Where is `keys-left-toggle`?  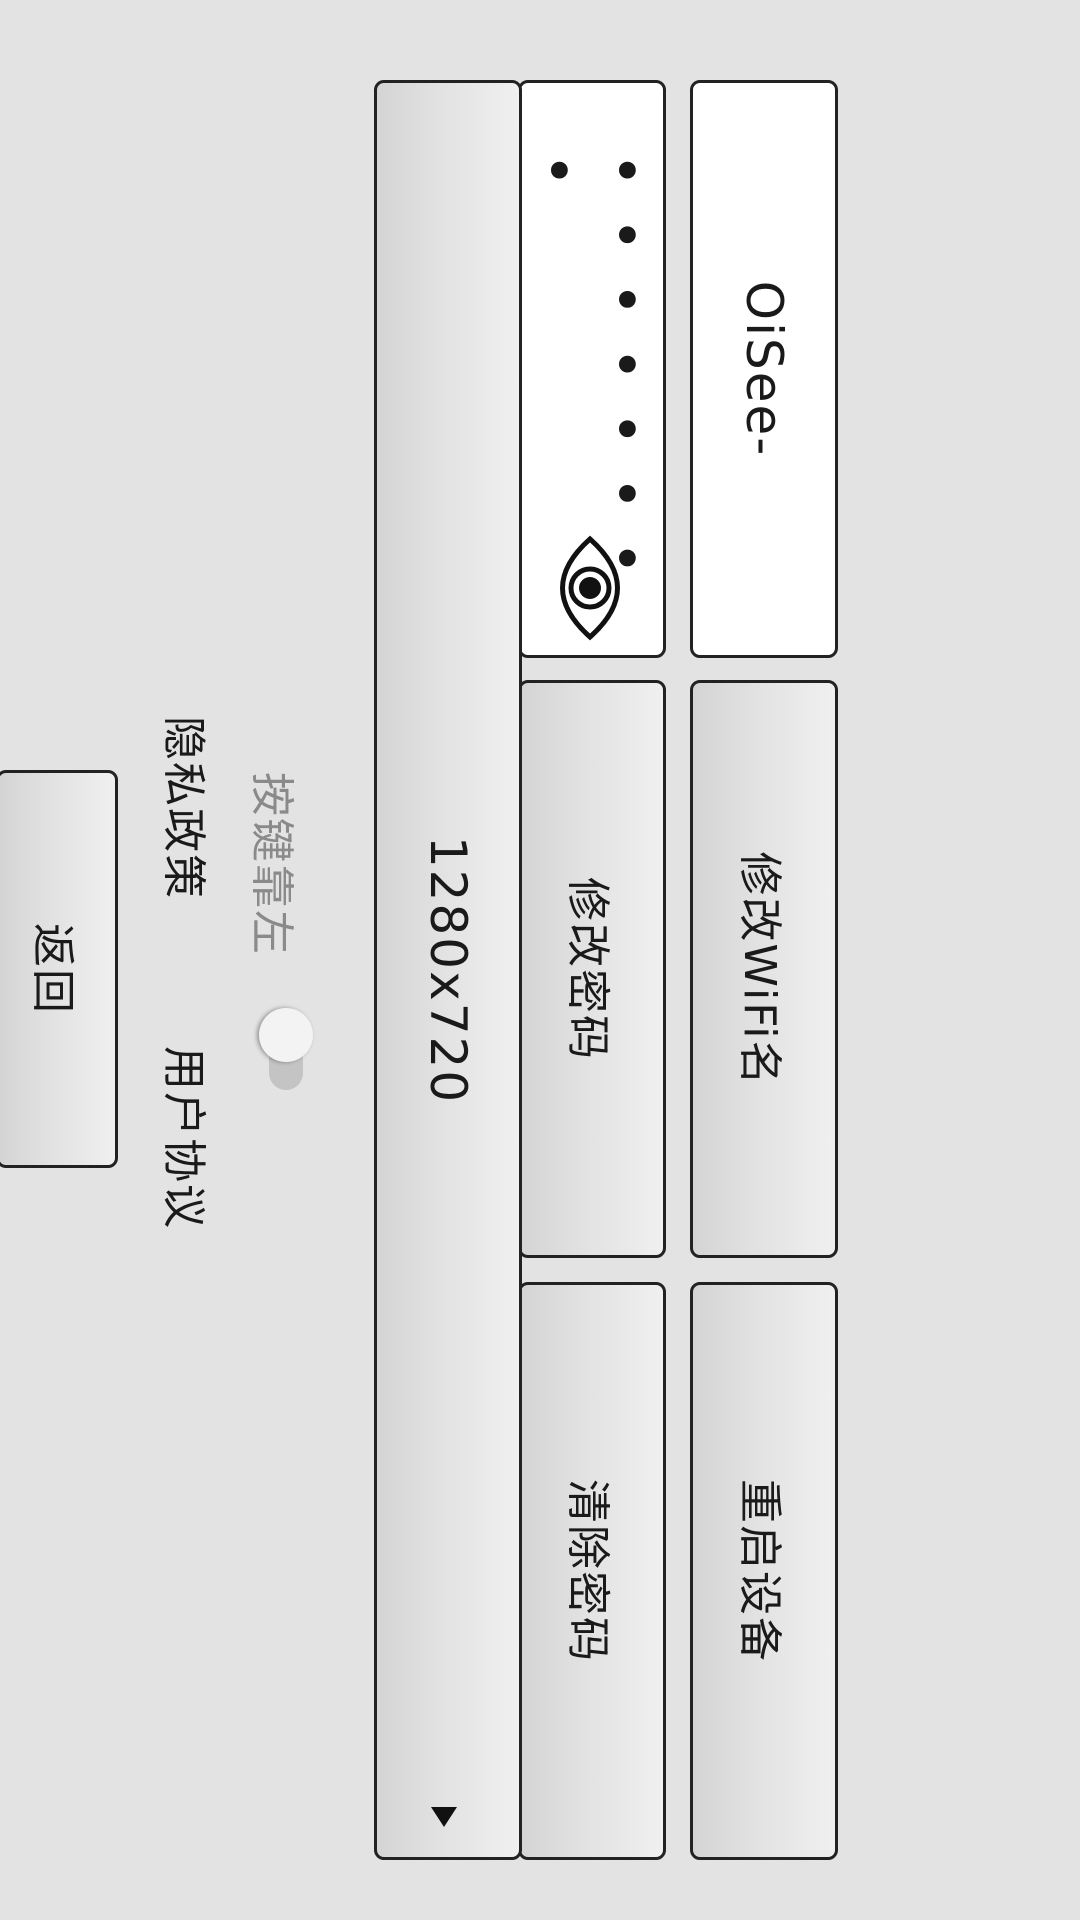
keys-left-toggle is located at coordinates (286, 1050).